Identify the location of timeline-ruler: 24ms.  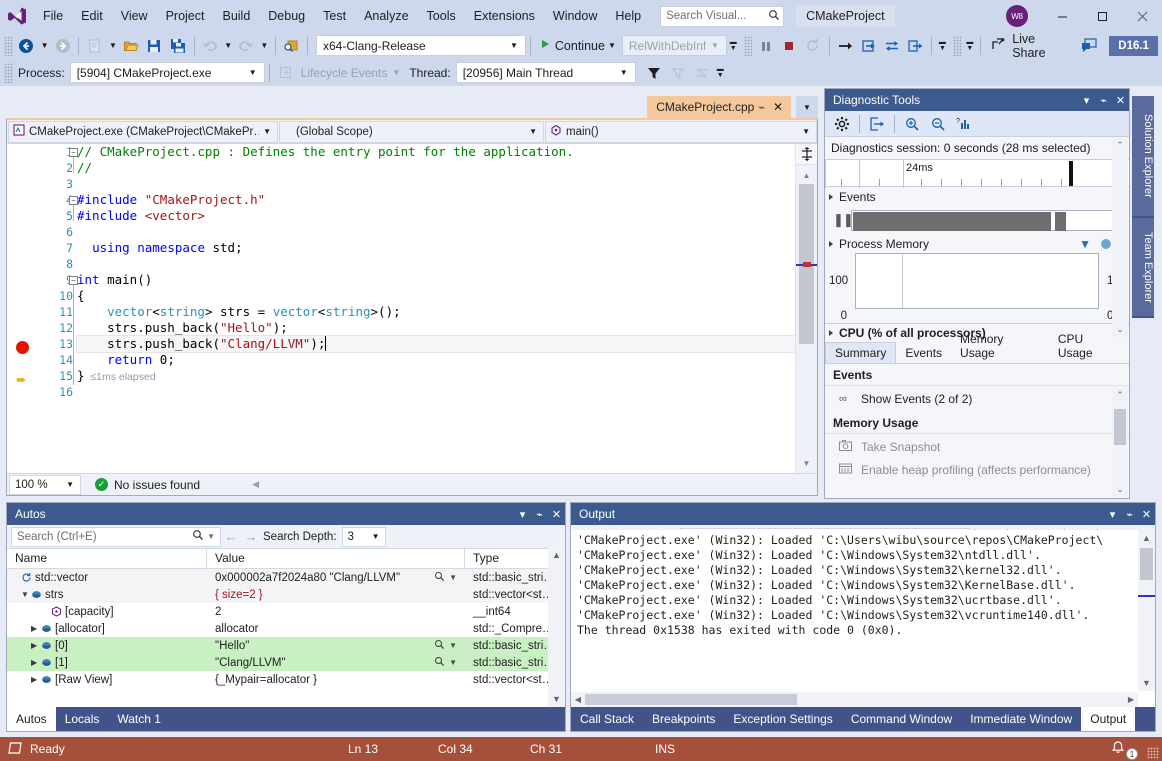
(977, 173).